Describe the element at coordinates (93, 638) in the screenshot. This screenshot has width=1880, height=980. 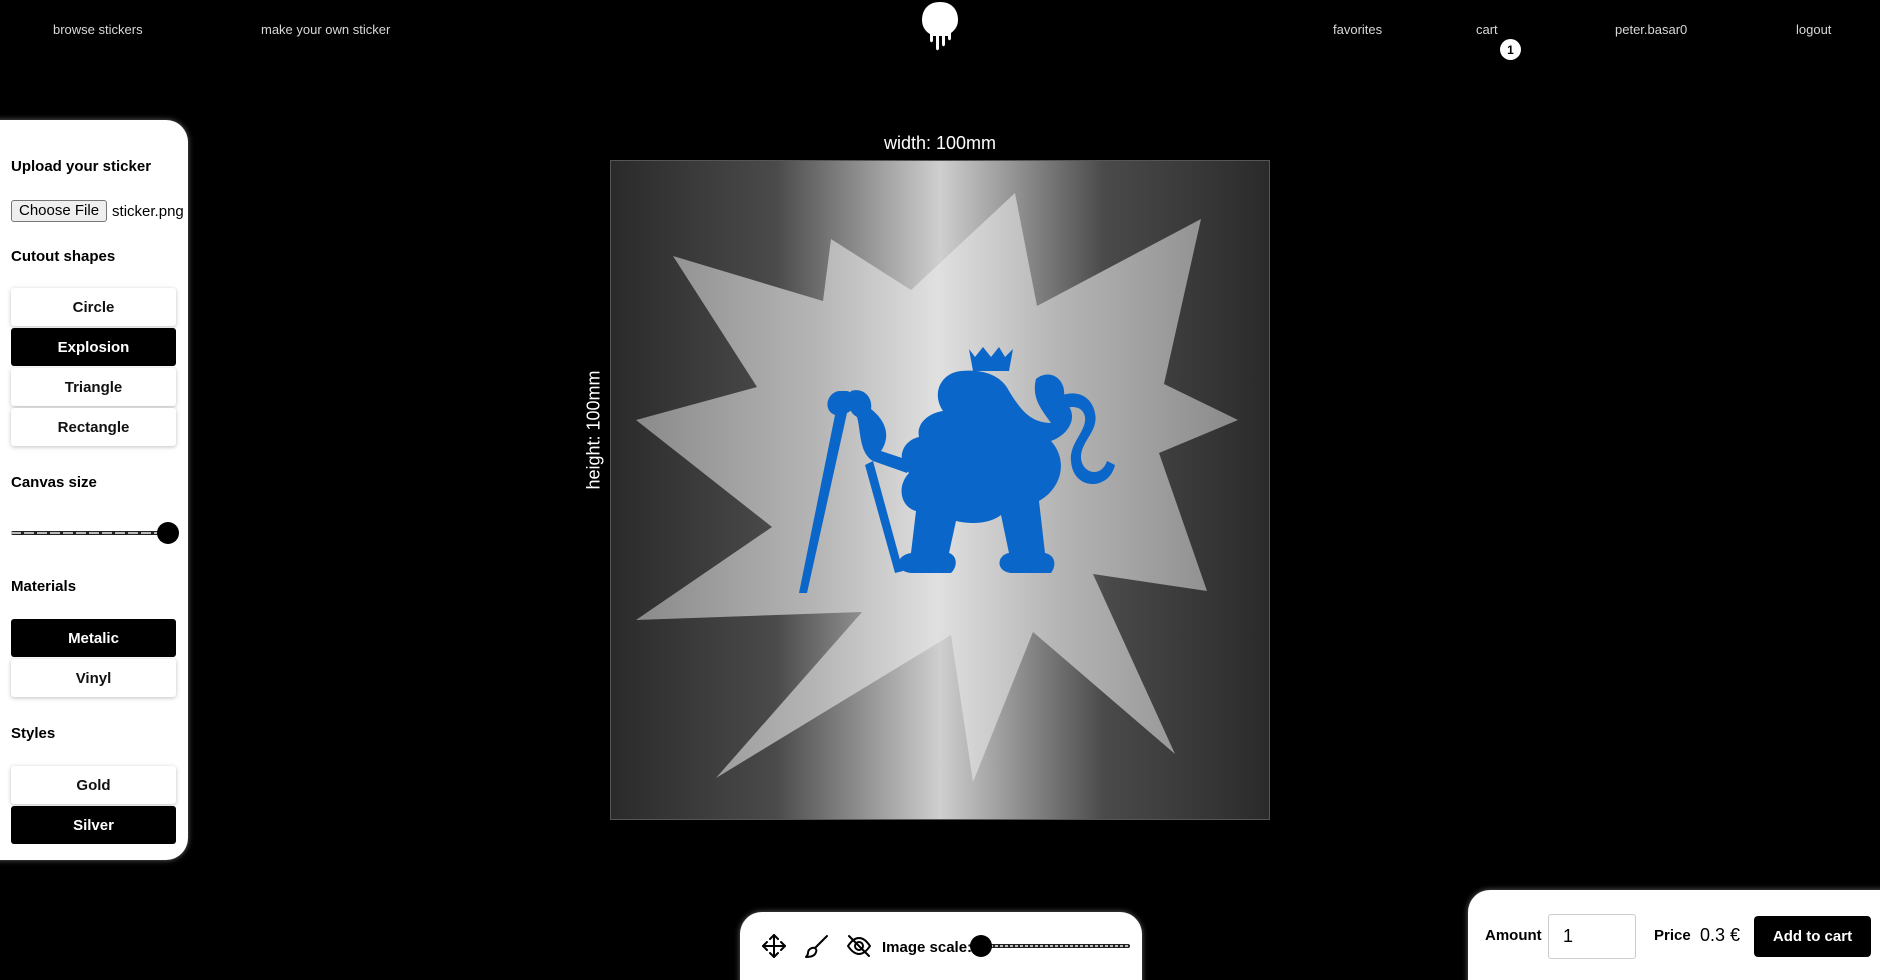
I see `material-metalic-button: Metalic` at that location.